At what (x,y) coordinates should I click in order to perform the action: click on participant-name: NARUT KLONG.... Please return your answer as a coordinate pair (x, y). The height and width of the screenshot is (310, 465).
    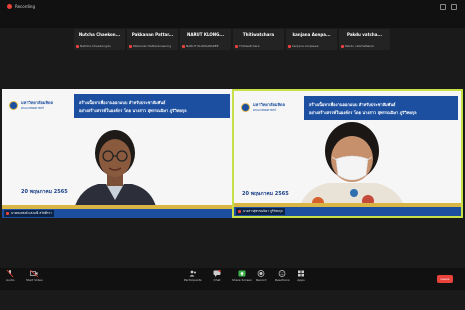
    Looking at the image, I should click on (205, 34).